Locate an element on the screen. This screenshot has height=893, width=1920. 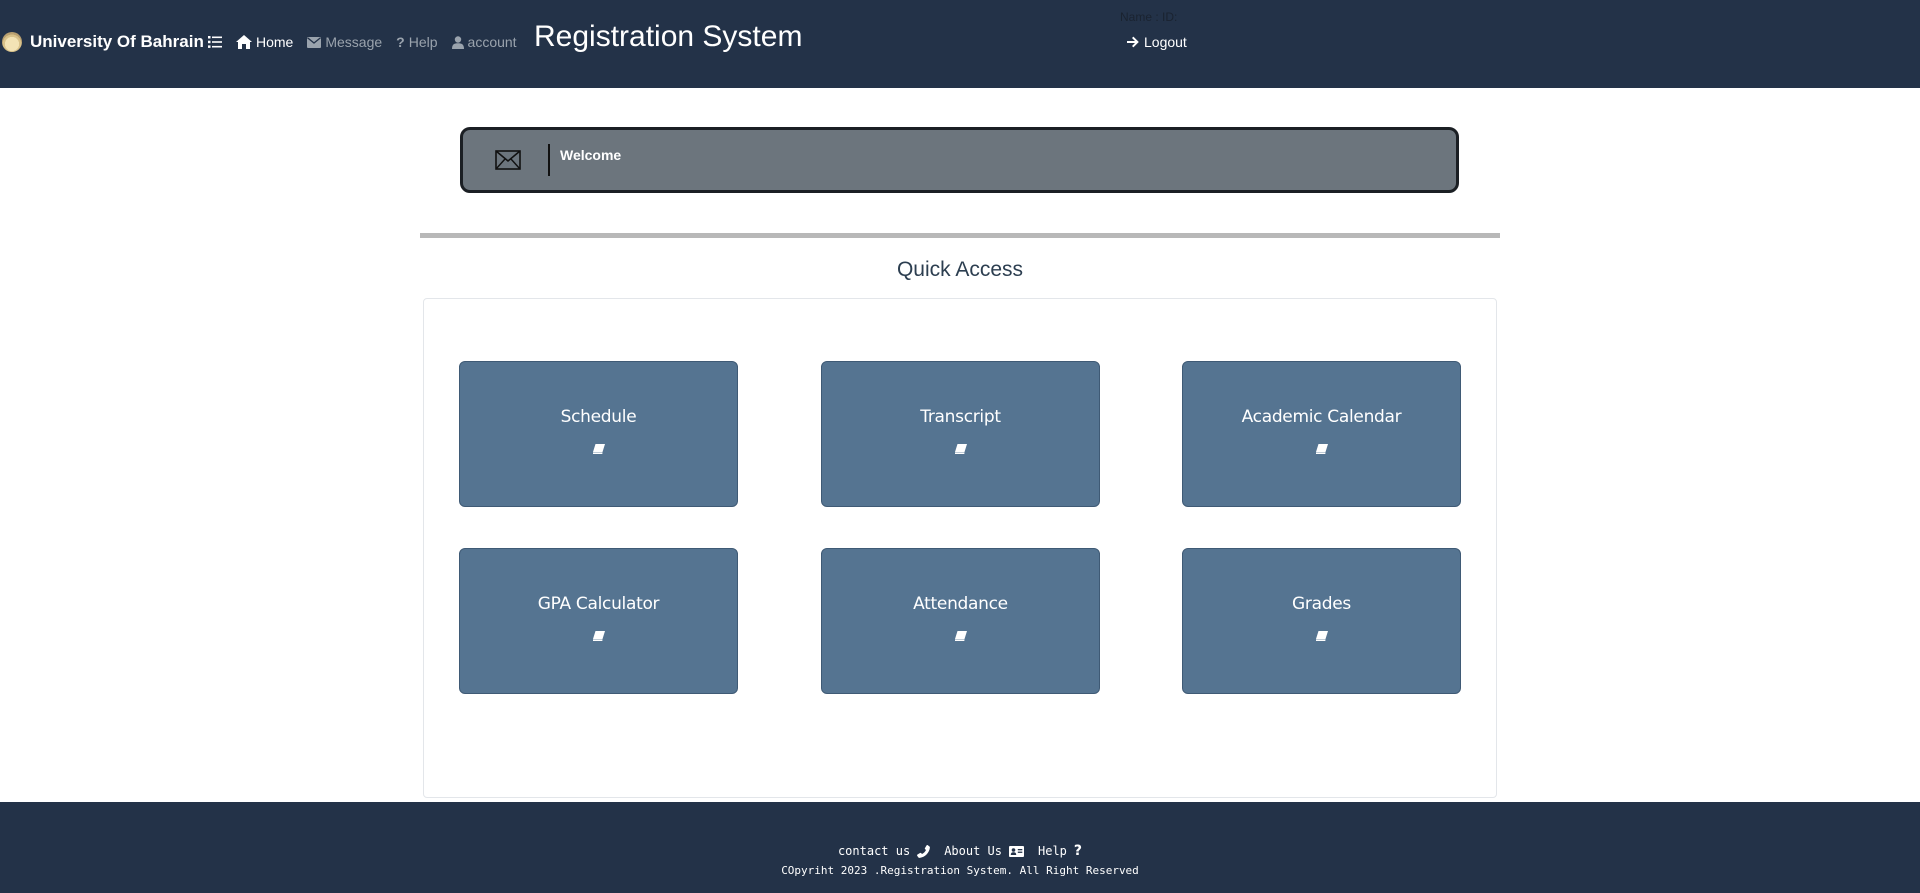
welcome-banner: Welcome is located at coordinates (959, 160).